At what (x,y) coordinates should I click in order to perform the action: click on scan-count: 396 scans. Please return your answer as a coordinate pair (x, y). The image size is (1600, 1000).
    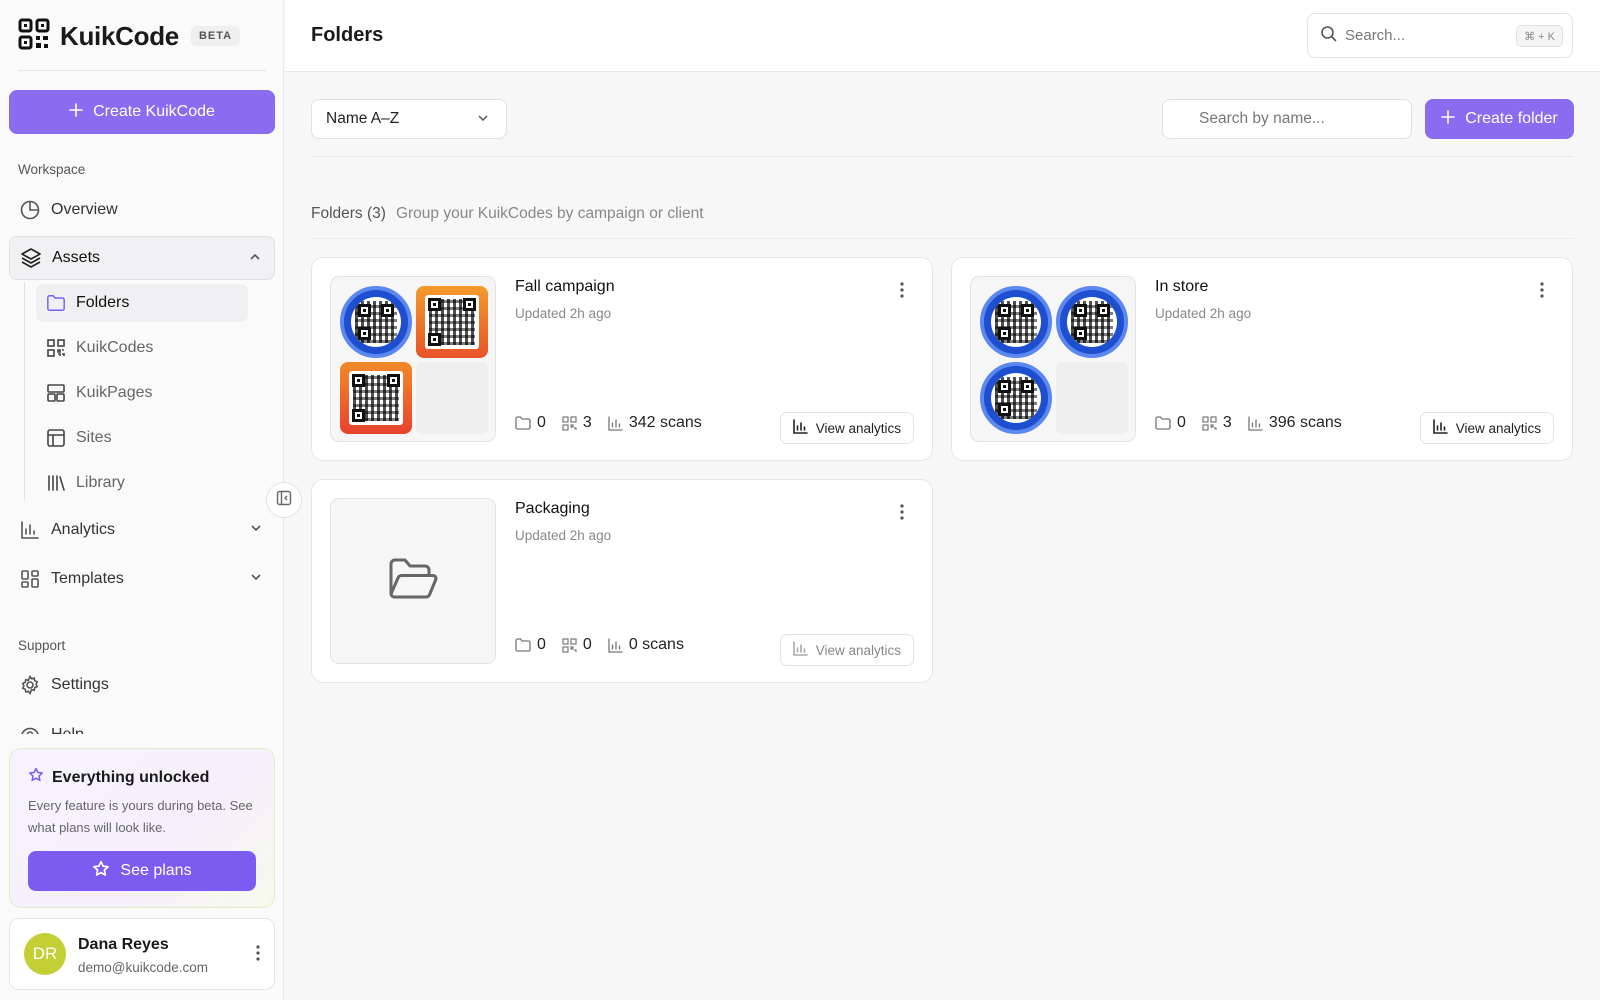
    Looking at the image, I should click on (1295, 423).